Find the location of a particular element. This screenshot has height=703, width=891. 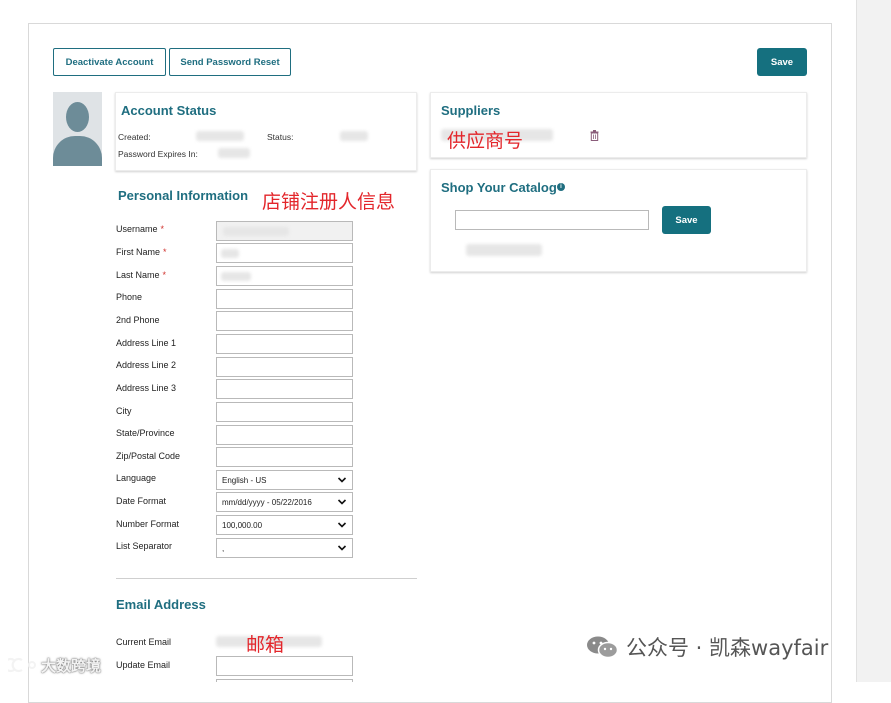

address-line-3-field is located at coordinates (284, 389).